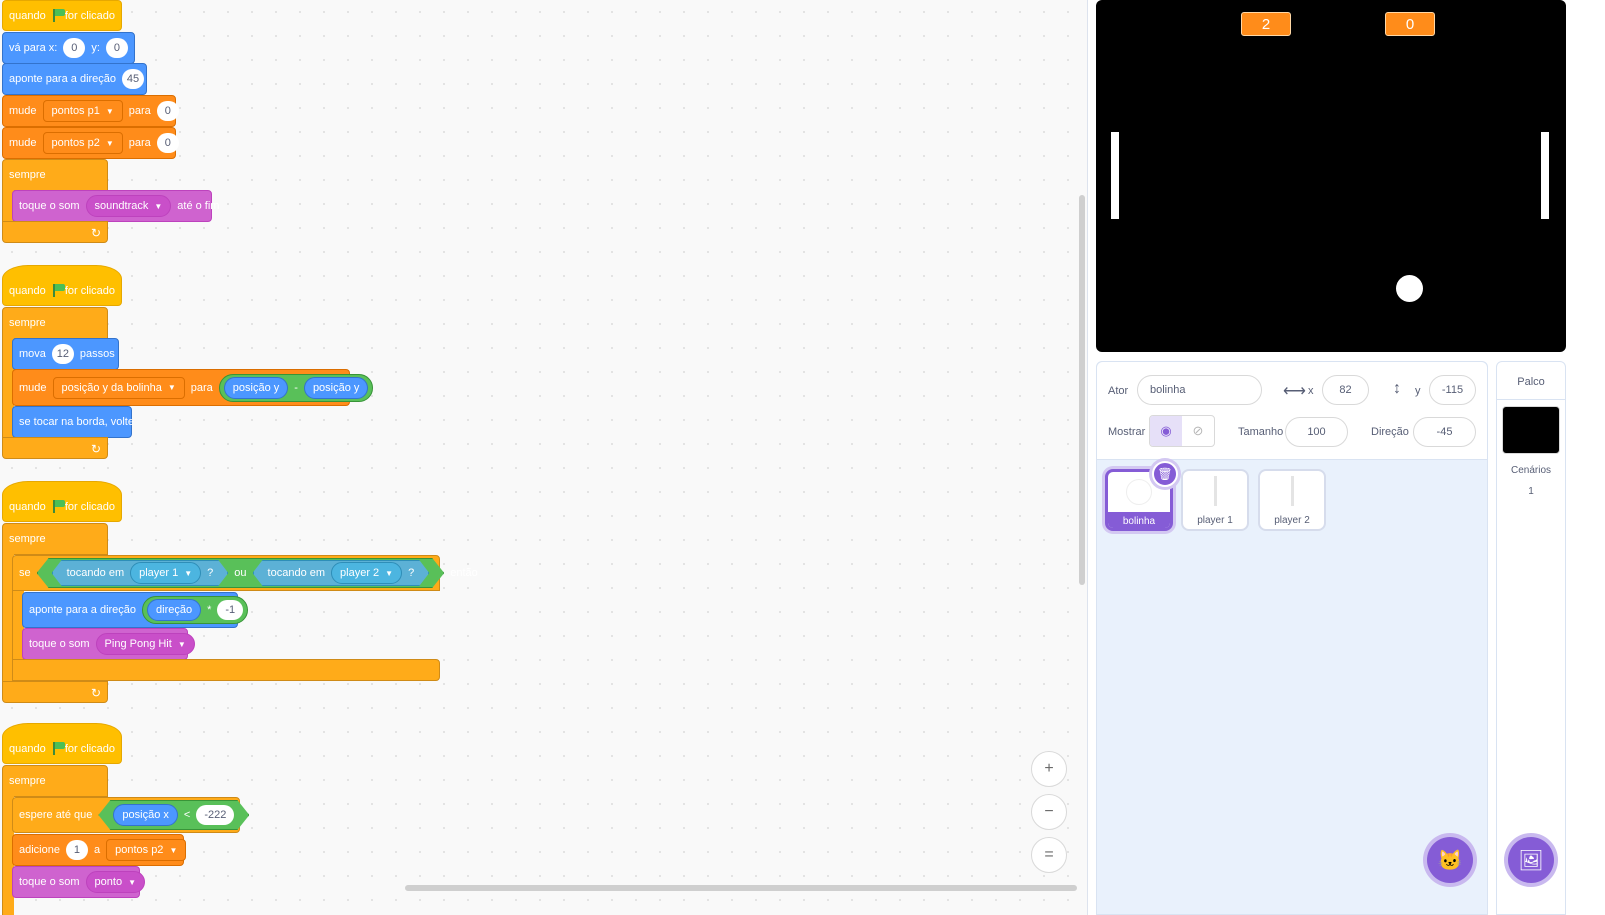  Describe the element at coordinates (1345, 390) in the screenshot. I see `x-field: 82` at that location.